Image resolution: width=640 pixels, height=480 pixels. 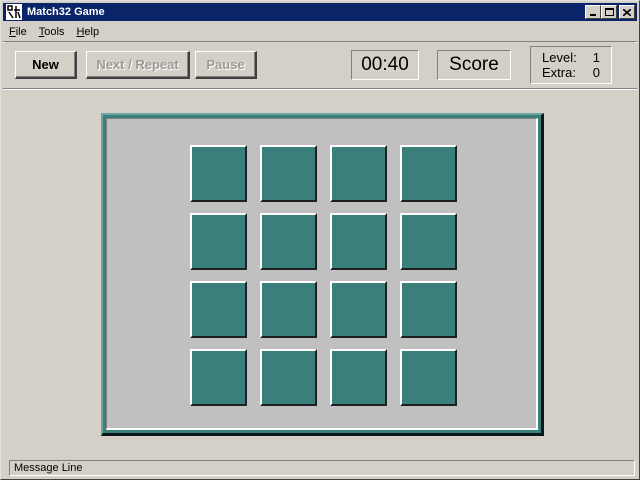 What do you see at coordinates (322, 468) in the screenshot?
I see `status-bar: Message Line` at bounding box center [322, 468].